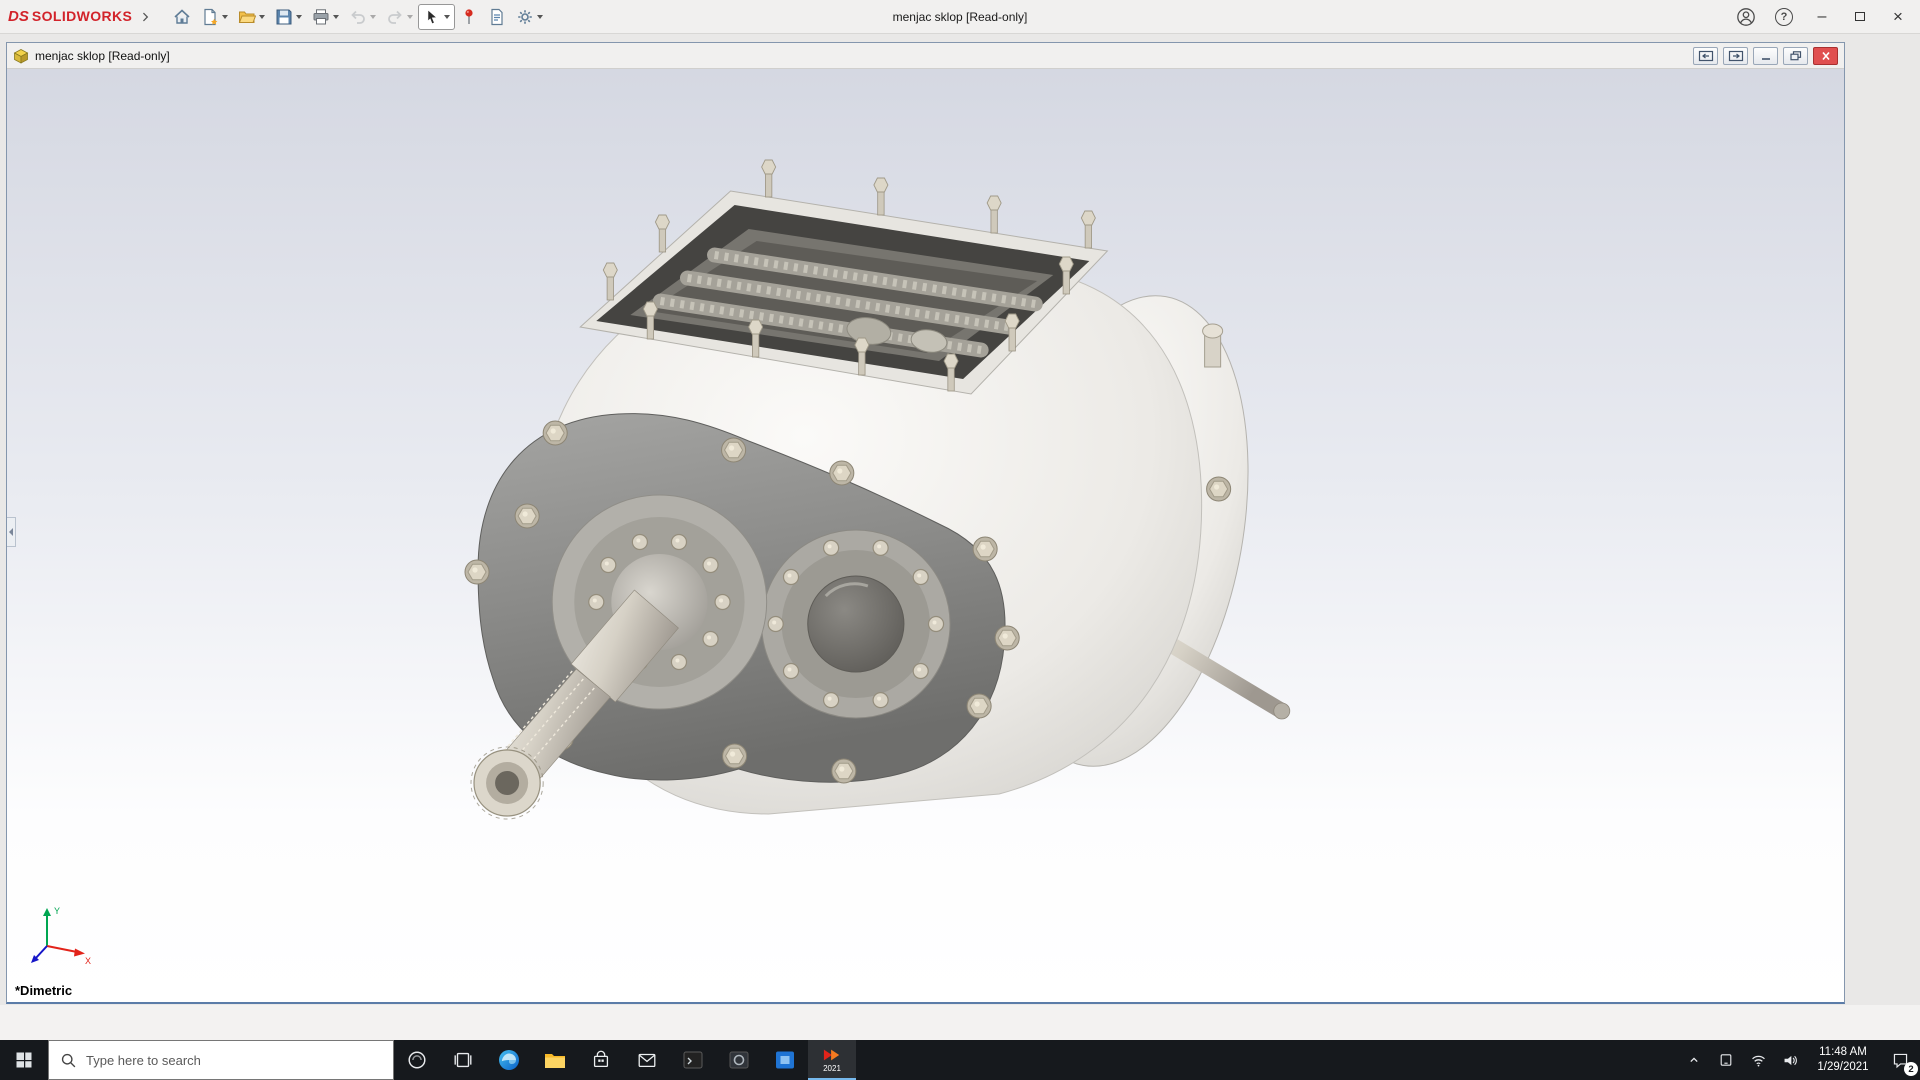  Describe the element at coordinates (831, 1054) in the screenshot. I see `solidworks-app-icon` at that location.